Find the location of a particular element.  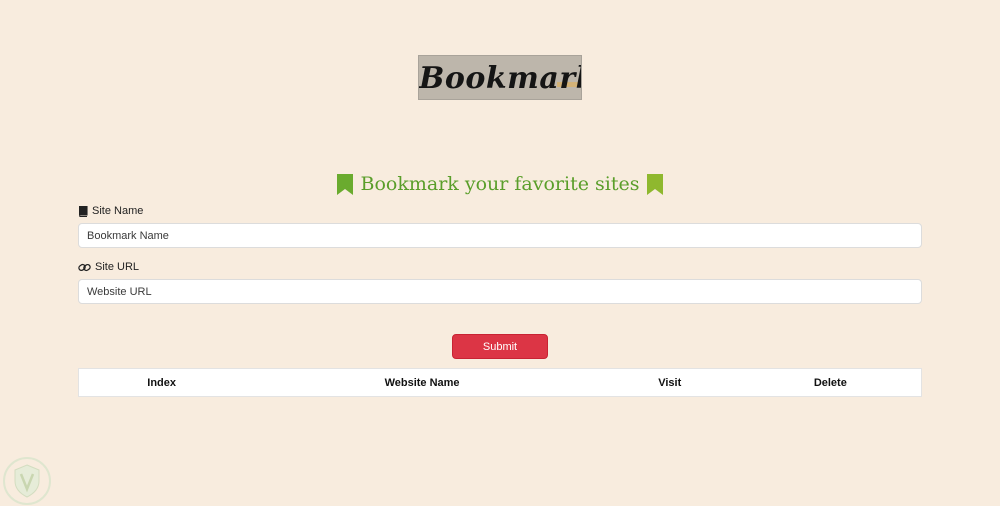

site-name-label: Site Name is located at coordinates (110, 211).